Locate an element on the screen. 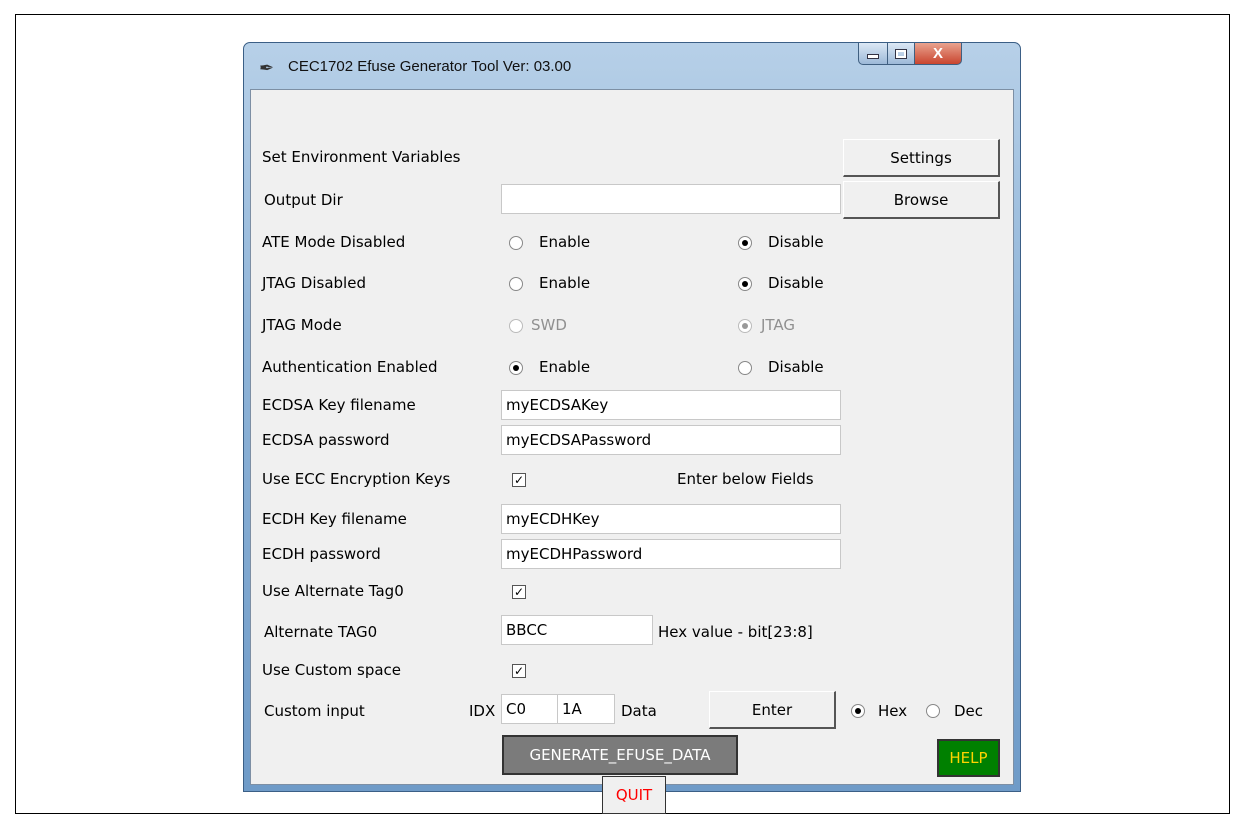 This screenshot has width=1248, height=814. ate-disable-label: Disable is located at coordinates (796, 242).